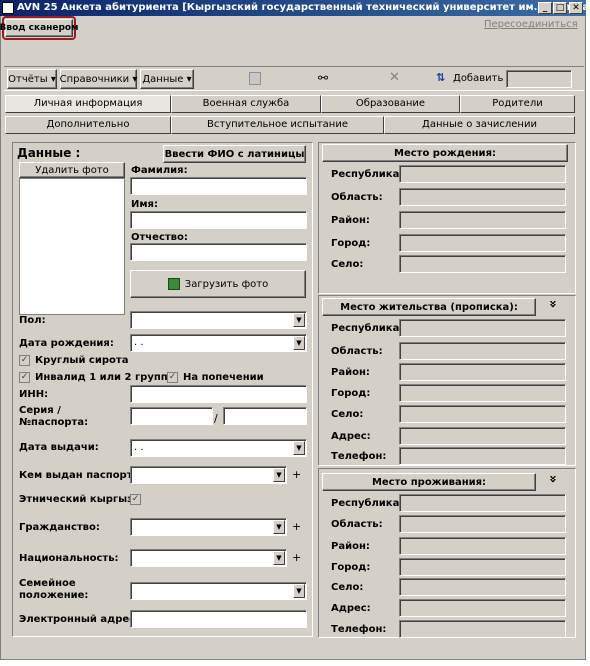 This screenshot has width=590, height=666. What do you see at coordinates (359, 456) in the screenshot?
I see `residence-phone-label: Телефон:` at bounding box center [359, 456].